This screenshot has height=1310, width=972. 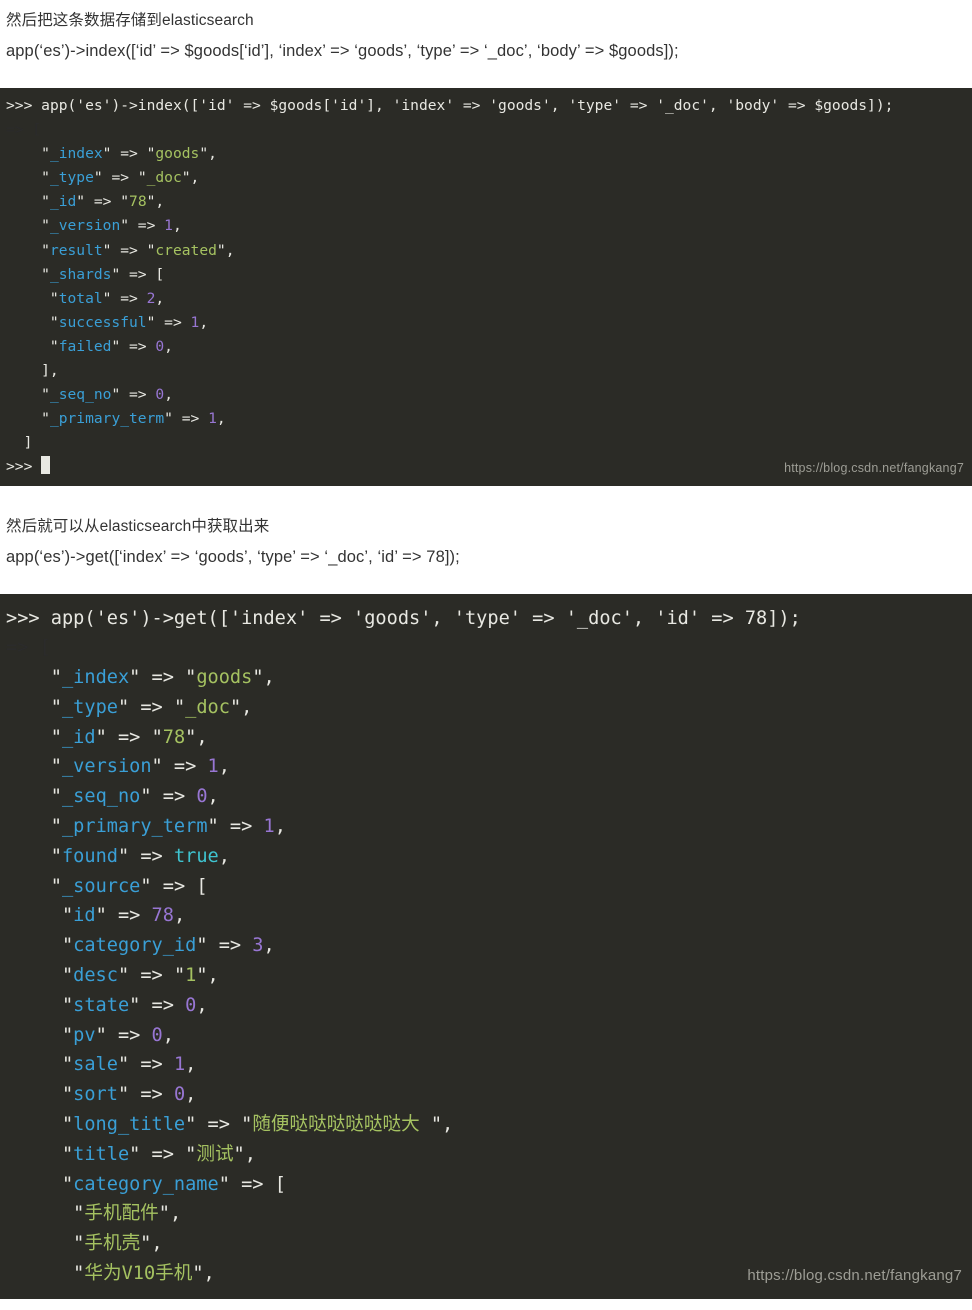 I want to click on list-item: "手机壳",, so click(x=84, y=1244).